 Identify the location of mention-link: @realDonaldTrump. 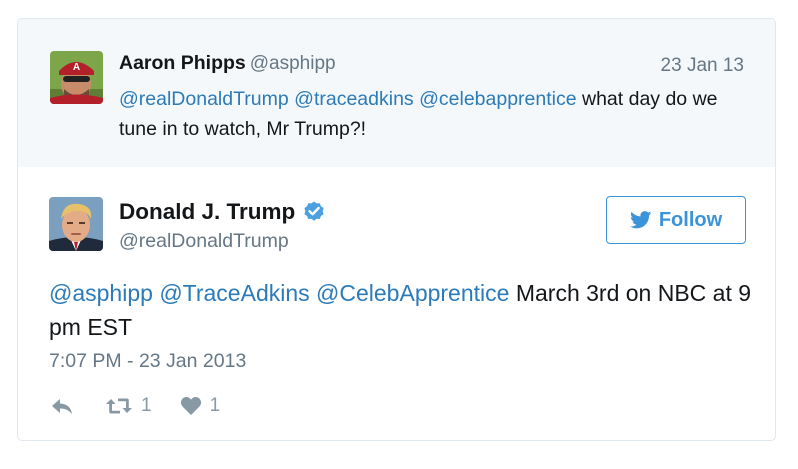
(204, 99).